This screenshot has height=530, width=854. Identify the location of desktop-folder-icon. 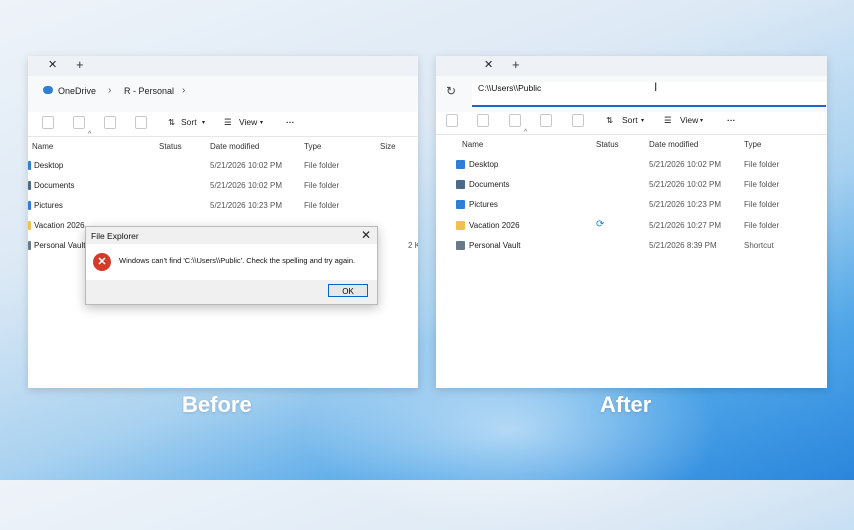
(460, 164).